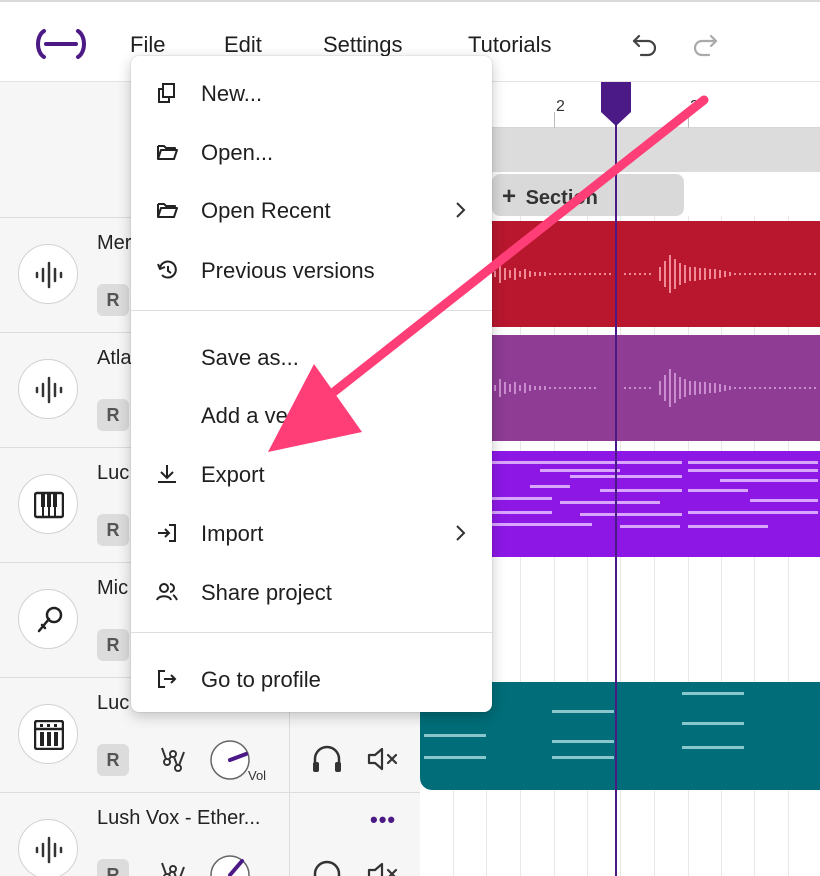 The width and height of the screenshot is (820, 876). What do you see at coordinates (147, 45) in the screenshot?
I see `menu-file: File` at bounding box center [147, 45].